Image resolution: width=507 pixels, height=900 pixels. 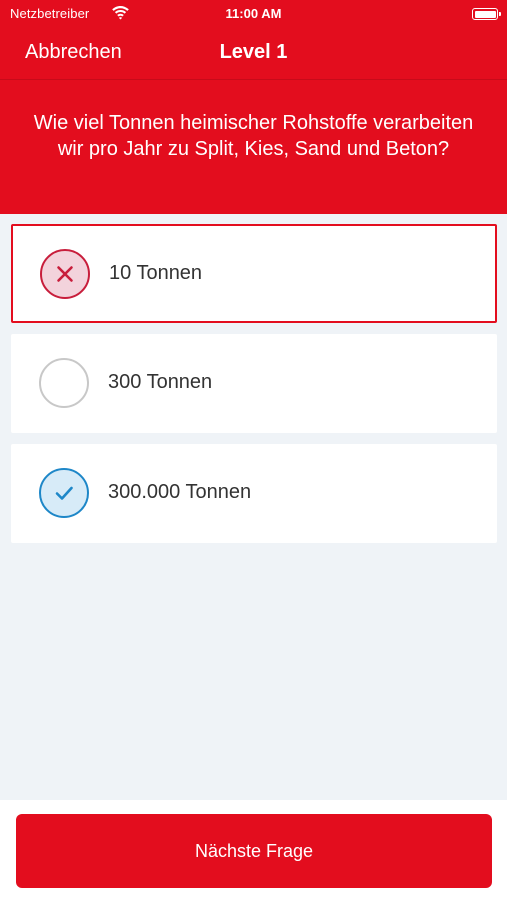 I want to click on empty-circle-icon, so click(x=64, y=383).